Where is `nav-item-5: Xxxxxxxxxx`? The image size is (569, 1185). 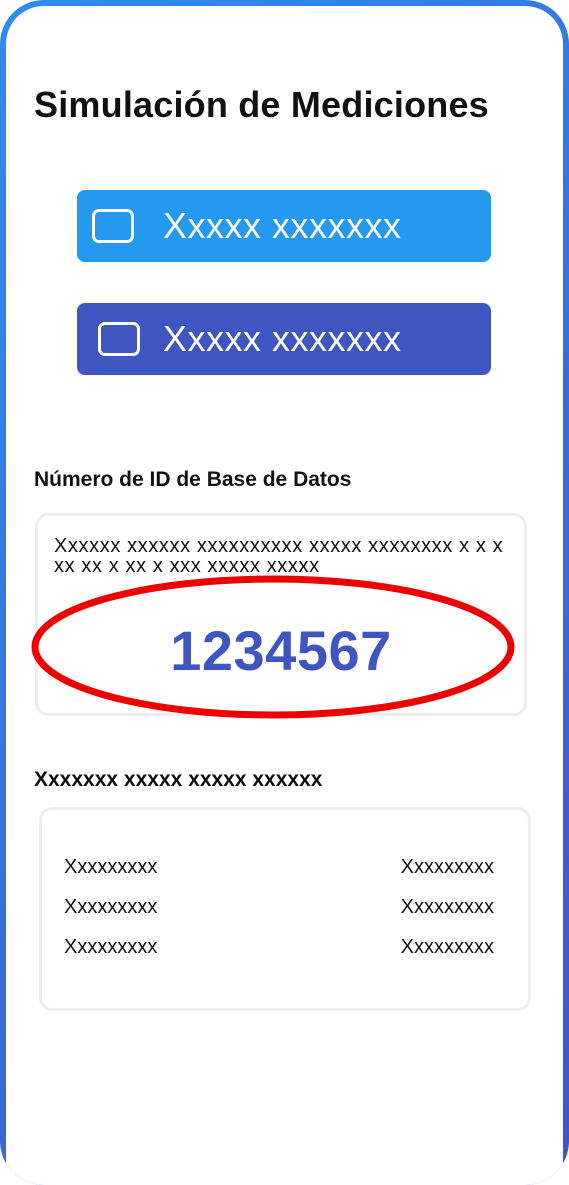 nav-item-5: Xxxxxxxxxx is located at coordinates (504, 1124).